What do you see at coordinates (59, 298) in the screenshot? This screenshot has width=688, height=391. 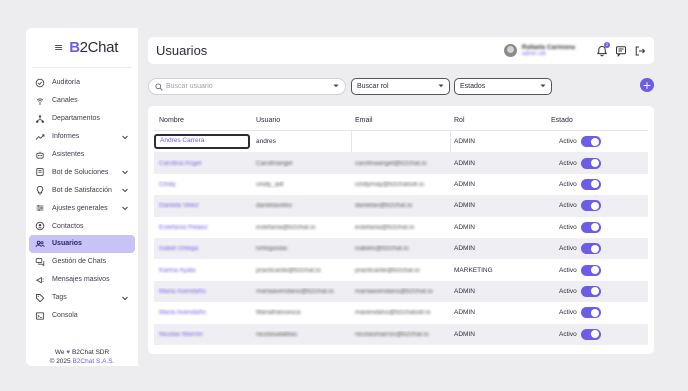 I see `sidebar-item-label: Tags` at bounding box center [59, 298].